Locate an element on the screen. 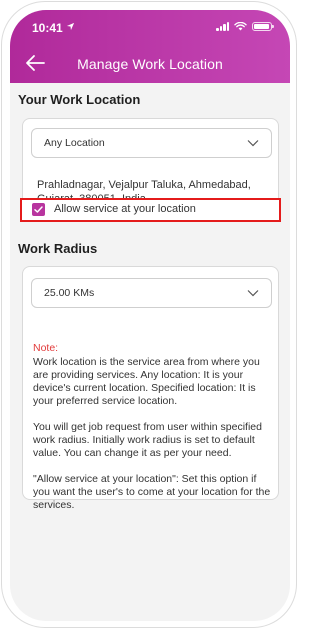  status-icons is located at coordinates (245, 26).